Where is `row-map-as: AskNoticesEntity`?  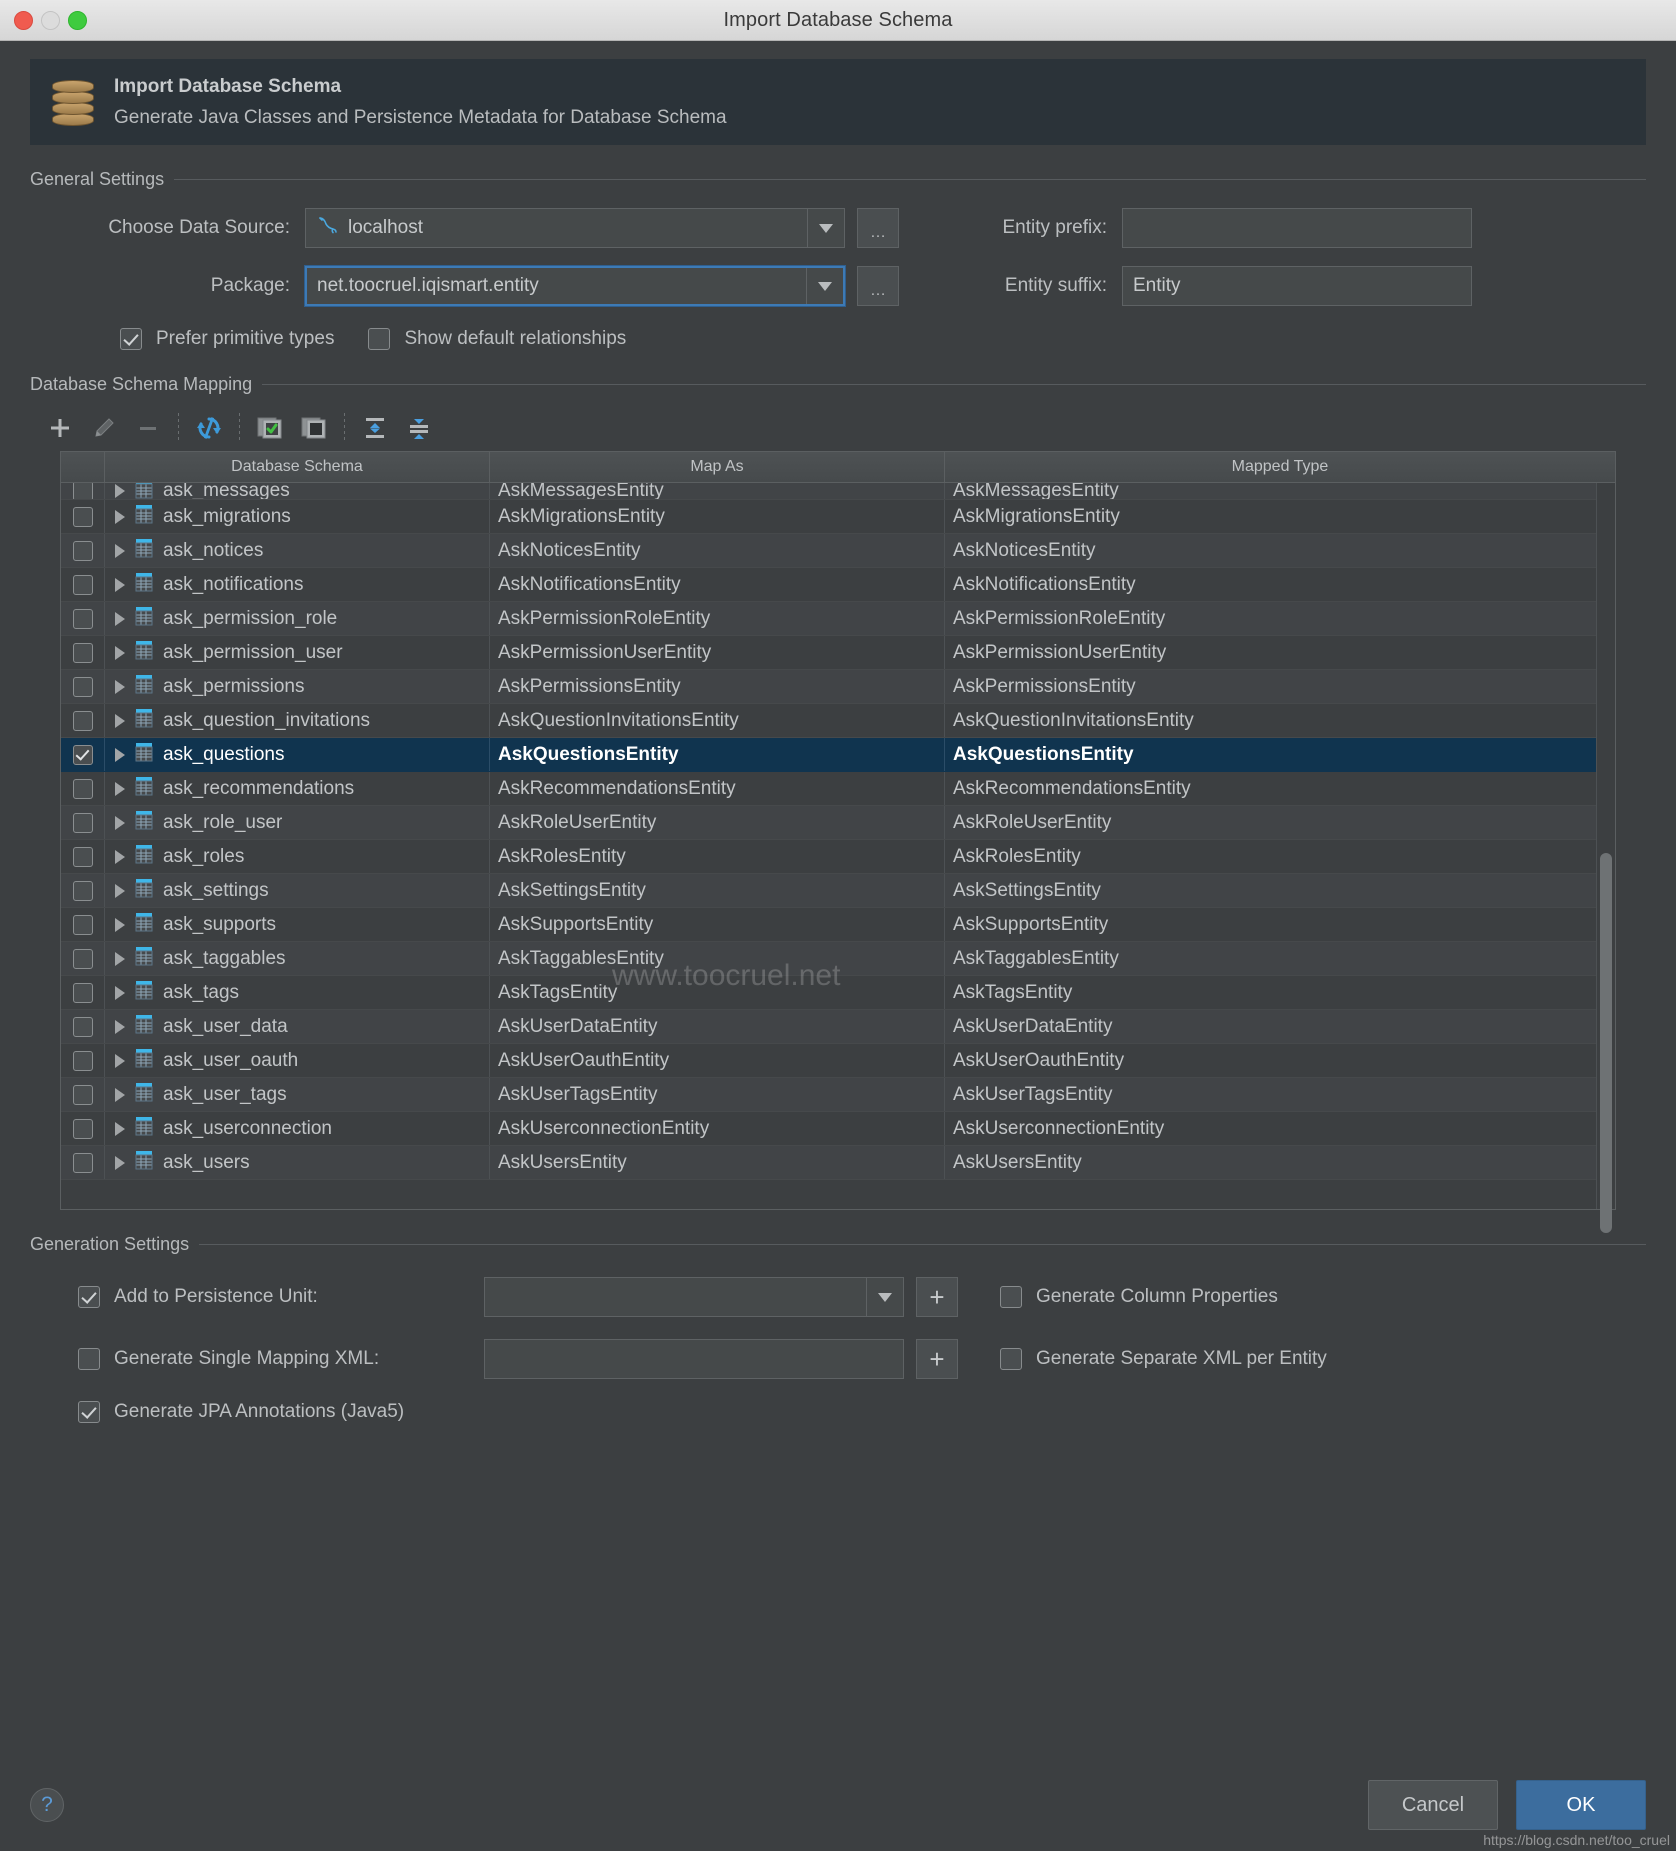
row-map-as: AskNoticesEntity is located at coordinates (717, 550).